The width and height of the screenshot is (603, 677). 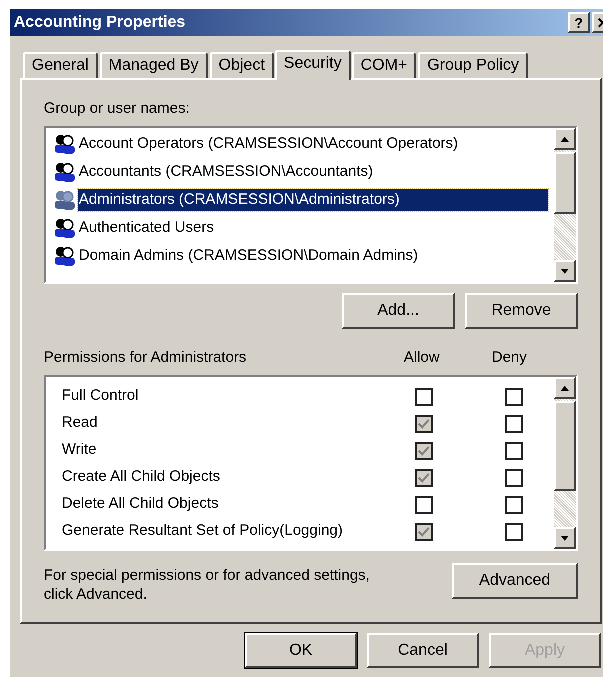 I want to click on column-header: Deny, so click(x=510, y=358).